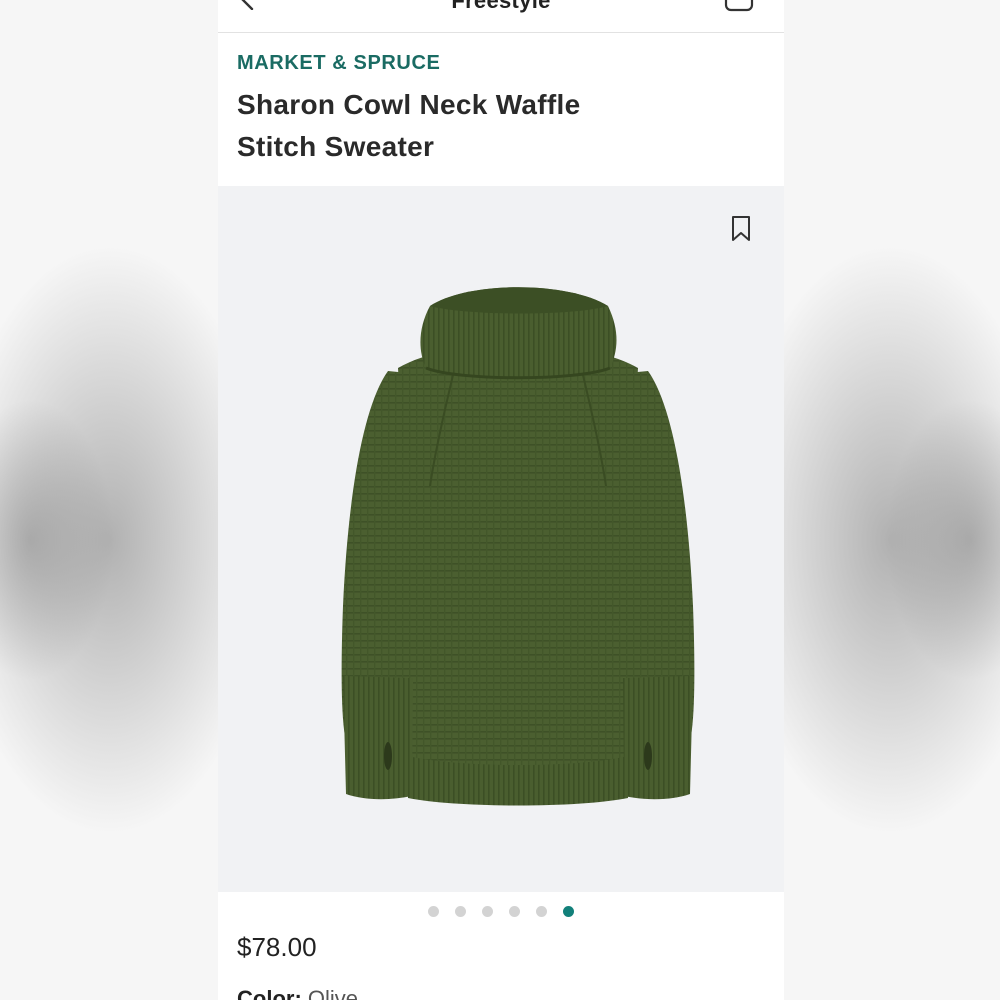 This screenshot has height=1000, width=1000. I want to click on carousel-dot-active, so click(568, 911).